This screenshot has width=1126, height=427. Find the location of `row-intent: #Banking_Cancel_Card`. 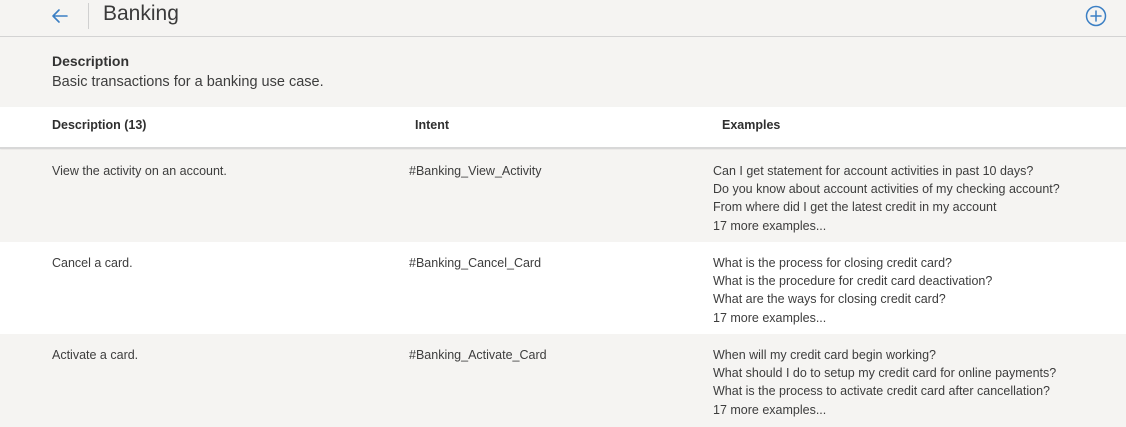

row-intent: #Banking_Cancel_Card is located at coordinates (475, 263).